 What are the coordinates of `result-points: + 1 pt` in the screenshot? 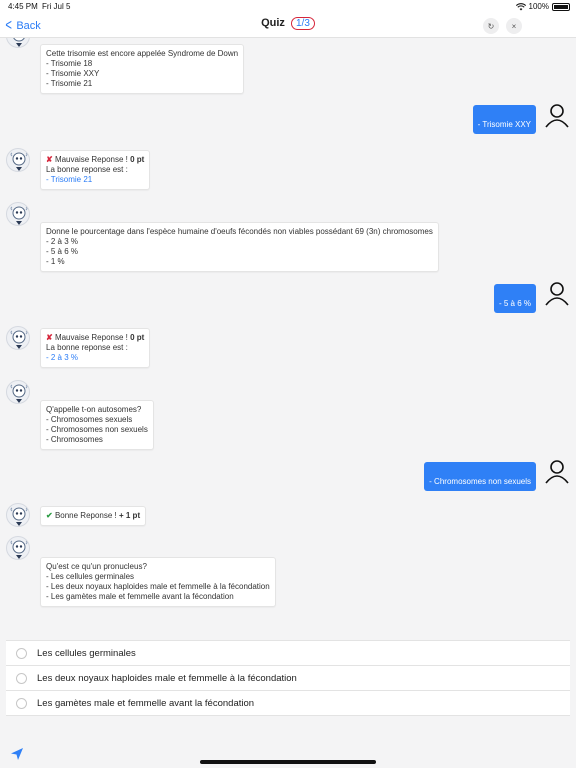 It's located at (129, 515).